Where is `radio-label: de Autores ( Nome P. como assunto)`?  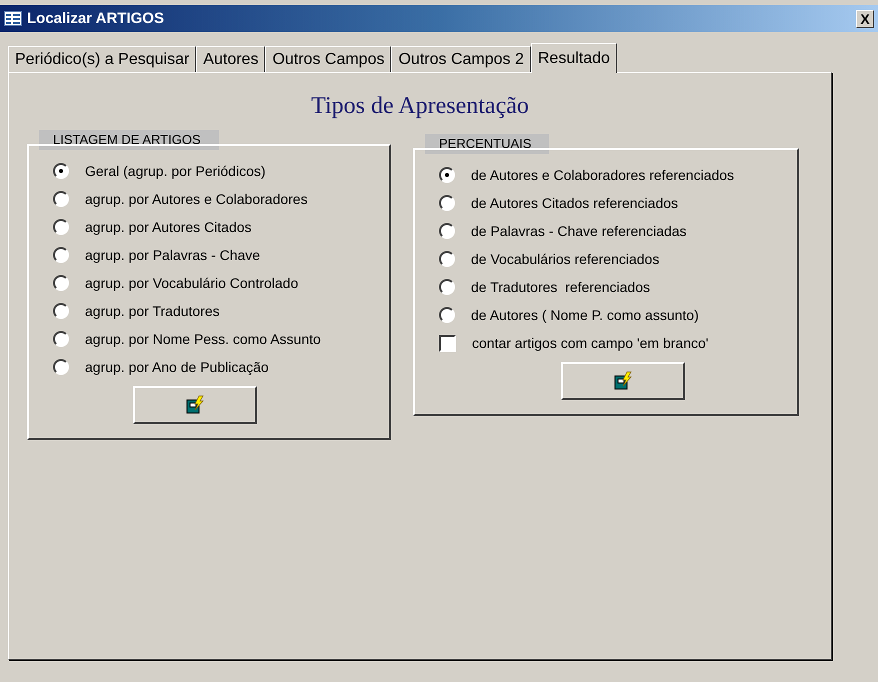 radio-label: de Autores ( Nome P. como assunto) is located at coordinates (585, 315).